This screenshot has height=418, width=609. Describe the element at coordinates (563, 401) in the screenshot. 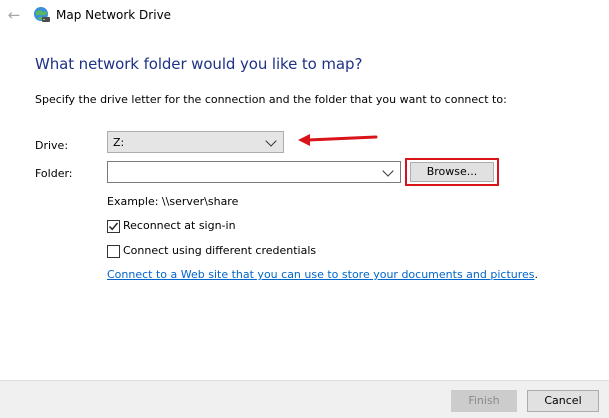

I see `cancel-button: Cancel` at that location.